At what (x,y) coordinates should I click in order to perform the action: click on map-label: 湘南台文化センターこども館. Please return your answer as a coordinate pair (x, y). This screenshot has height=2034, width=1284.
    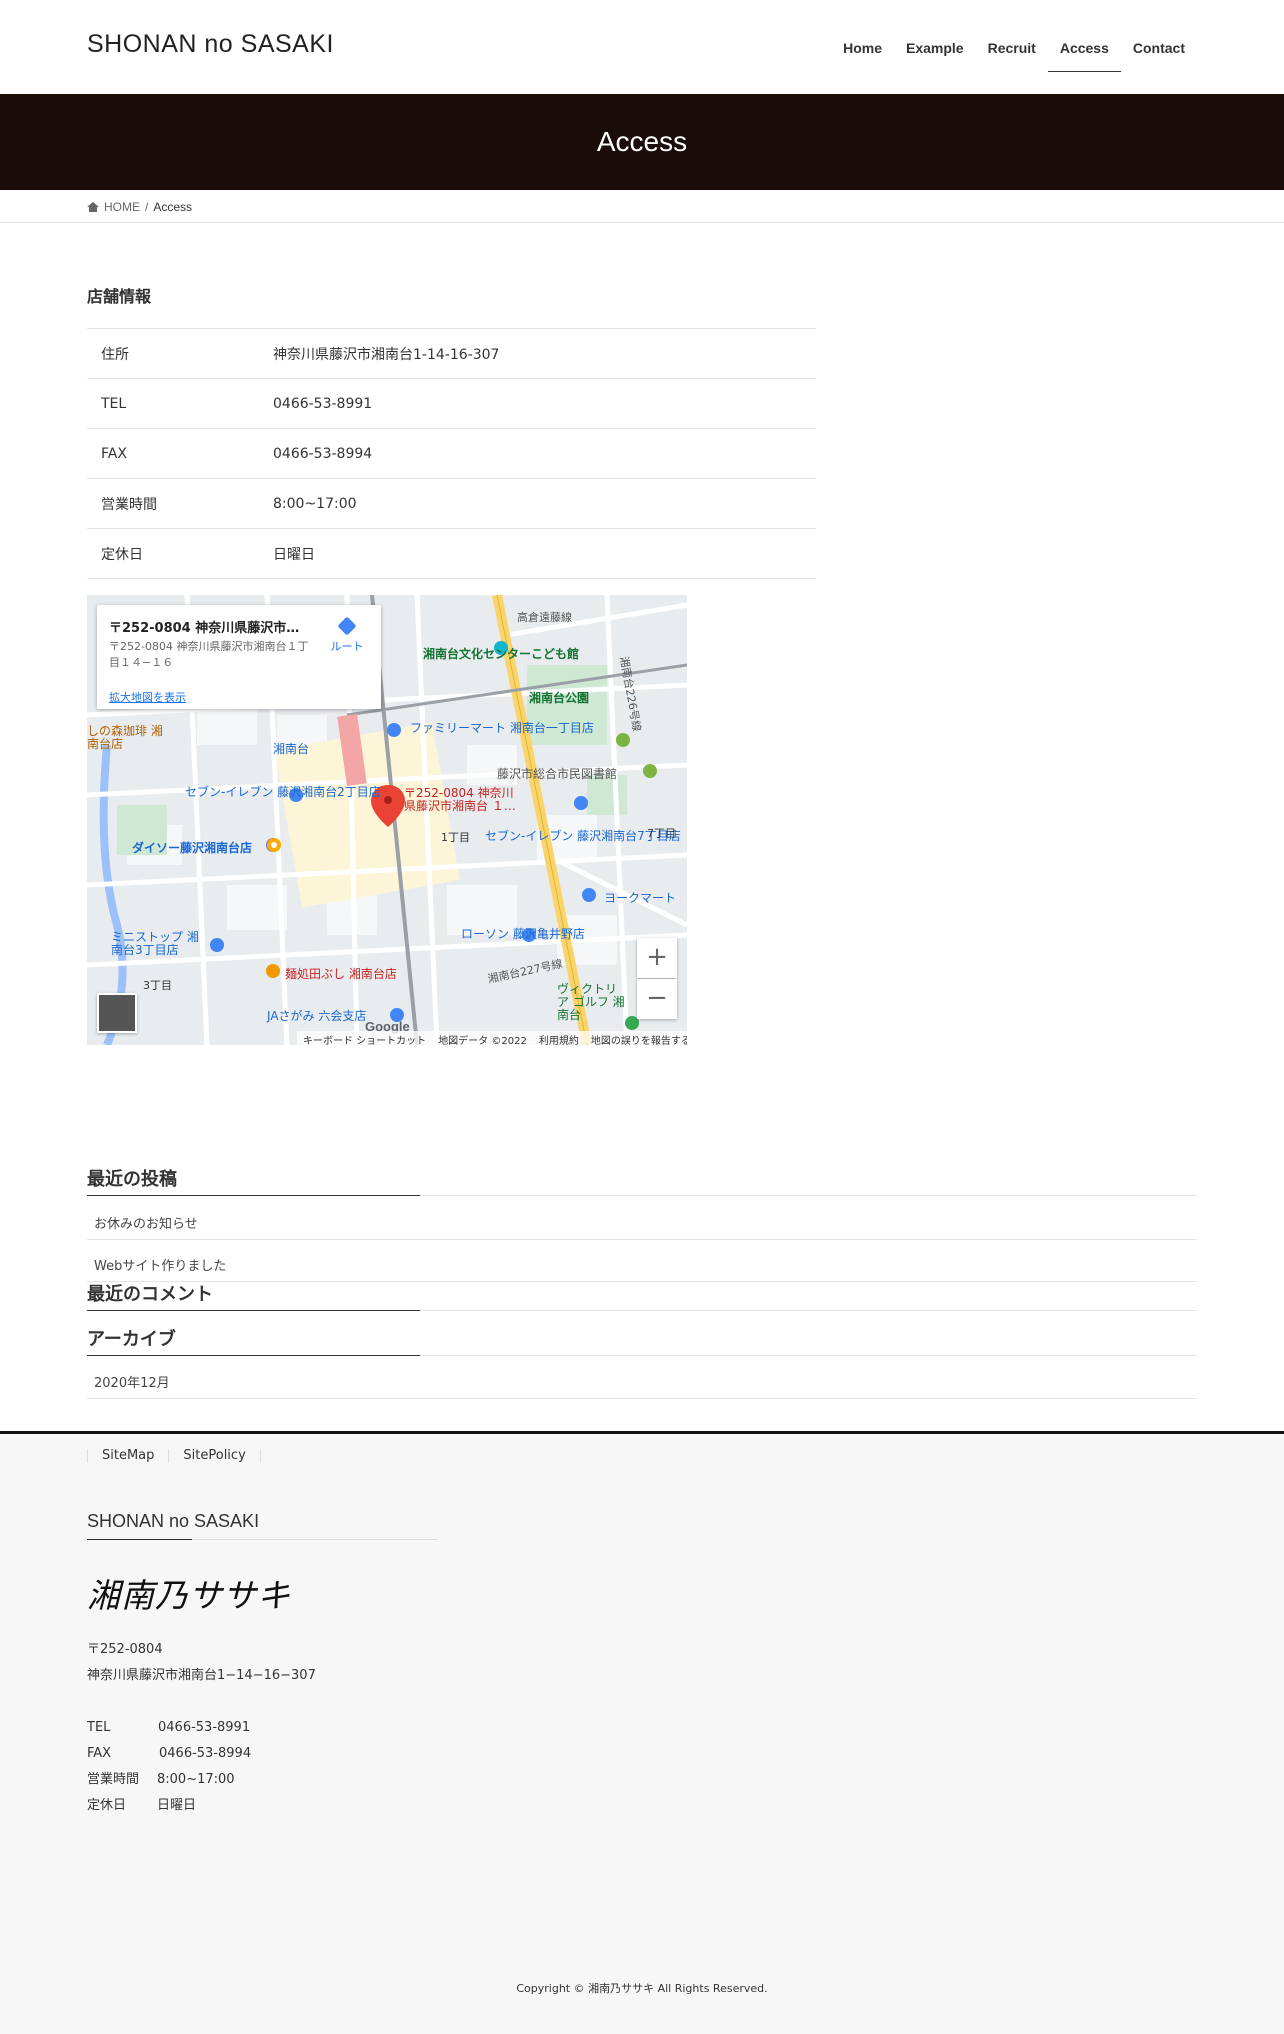
    Looking at the image, I should click on (501, 654).